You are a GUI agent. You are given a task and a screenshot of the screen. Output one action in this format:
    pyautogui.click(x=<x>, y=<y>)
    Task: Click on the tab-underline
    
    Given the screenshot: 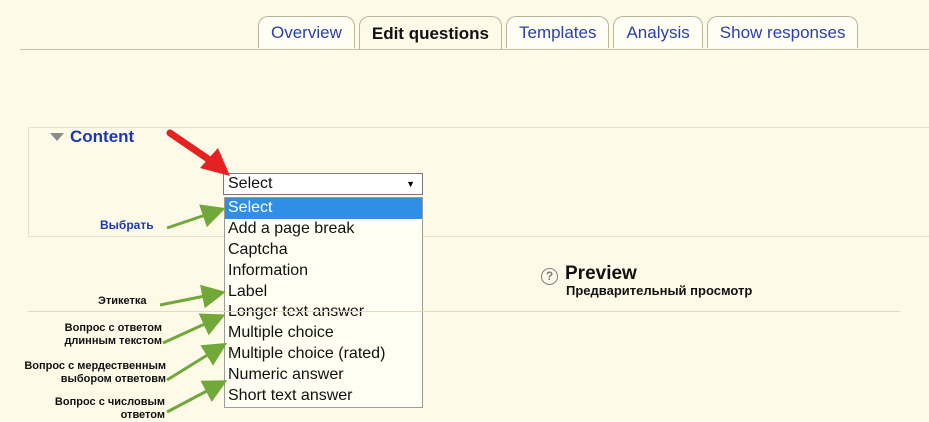 What is the action you would take?
    pyautogui.click(x=474, y=49)
    